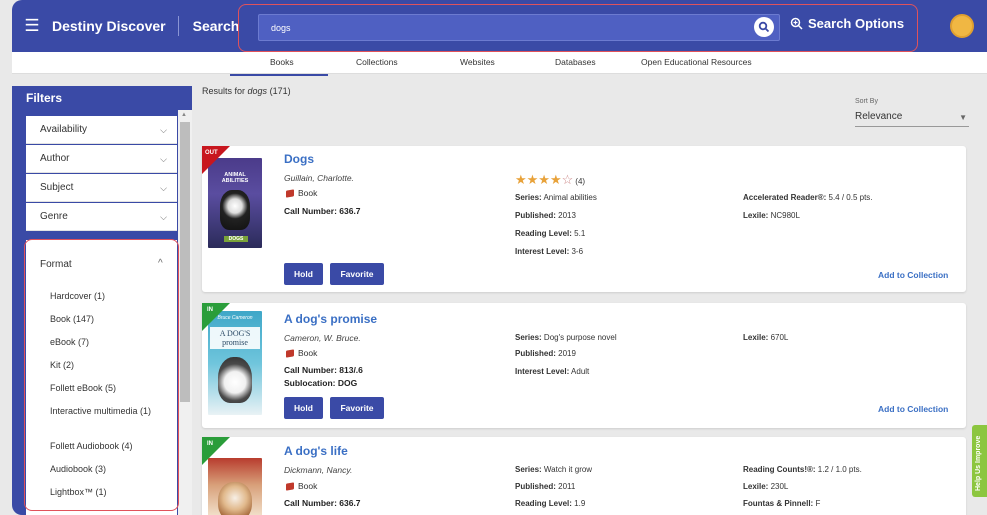  Describe the element at coordinates (105, 492) in the screenshot. I see `format-option-lightbox: Lightbox™ (1)` at that location.